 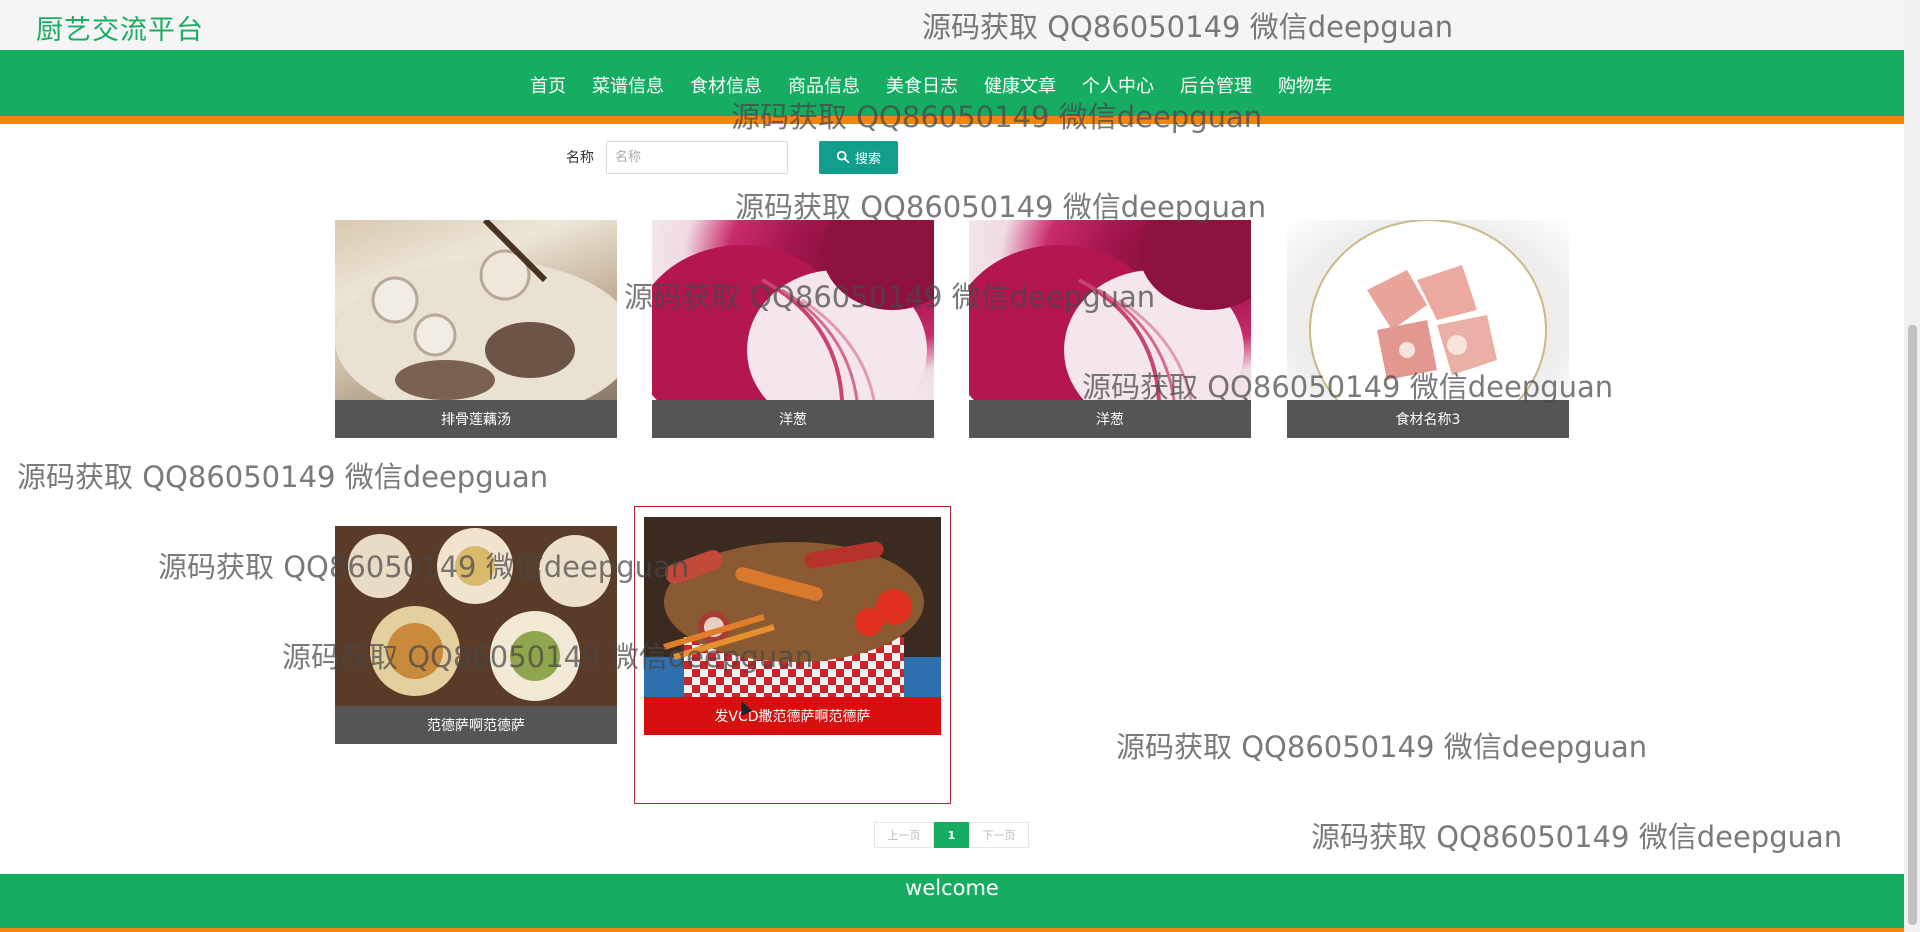 What do you see at coordinates (1216, 85) in the screenshot?
I see `nav-item-admin: 后台管理` at bounding box center [1216, 85].